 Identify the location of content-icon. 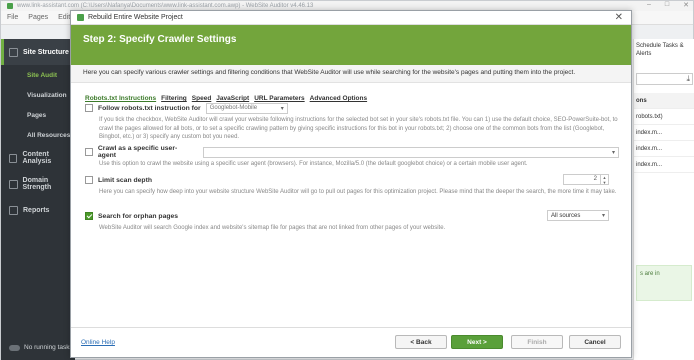
(13, 158).